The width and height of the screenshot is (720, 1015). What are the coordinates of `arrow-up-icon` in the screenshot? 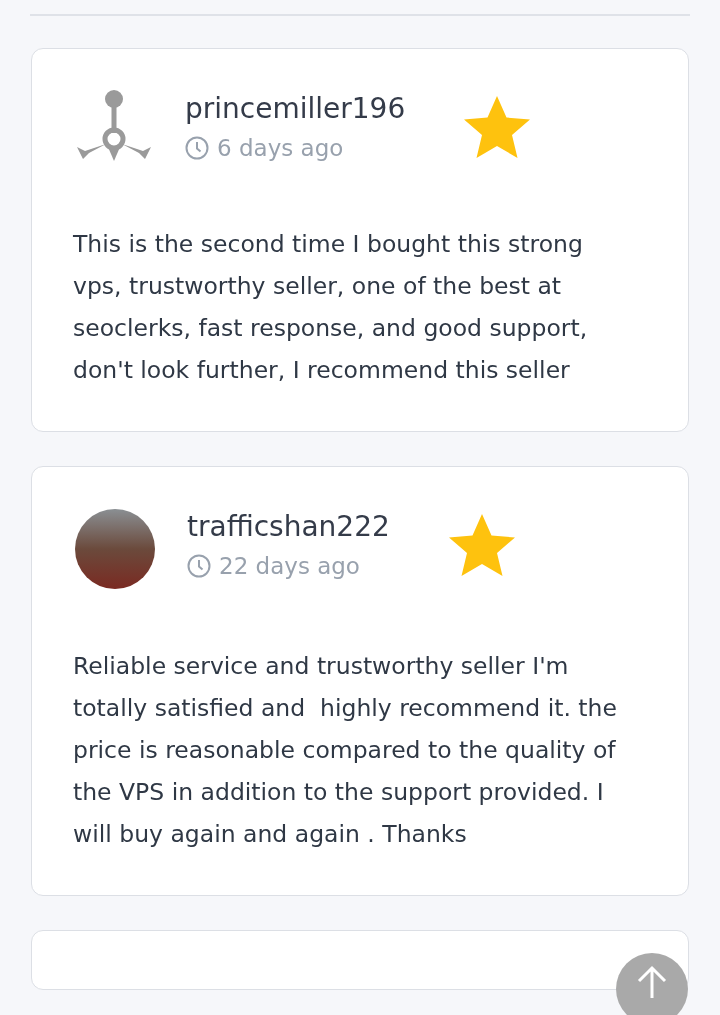 It's located at (652, 982).